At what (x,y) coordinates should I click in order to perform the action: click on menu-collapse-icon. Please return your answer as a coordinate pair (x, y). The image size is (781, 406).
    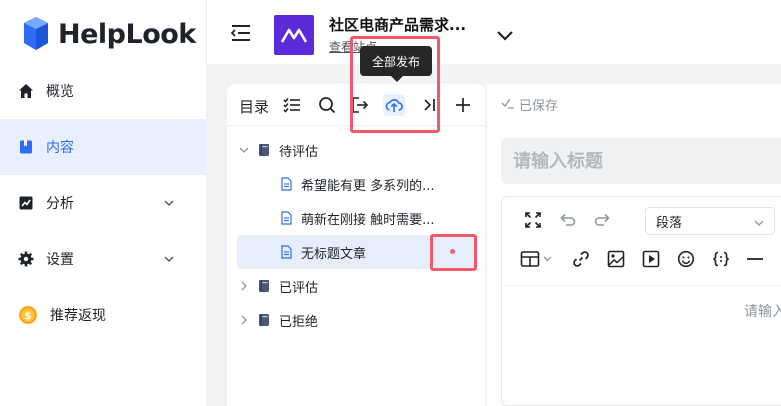
    Looking at the image, I should click on (240, 33).